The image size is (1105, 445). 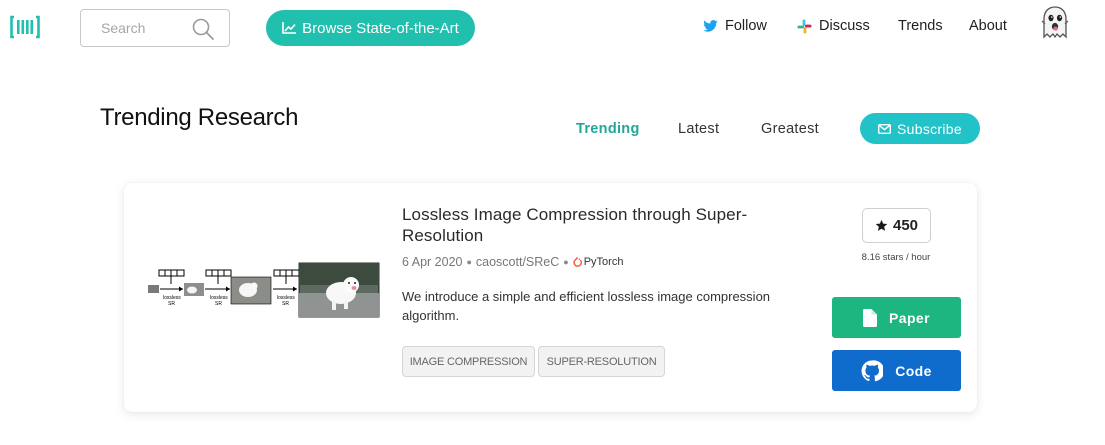 I want to click on nav-trends-label: Trends, so click(x=920, y=26).